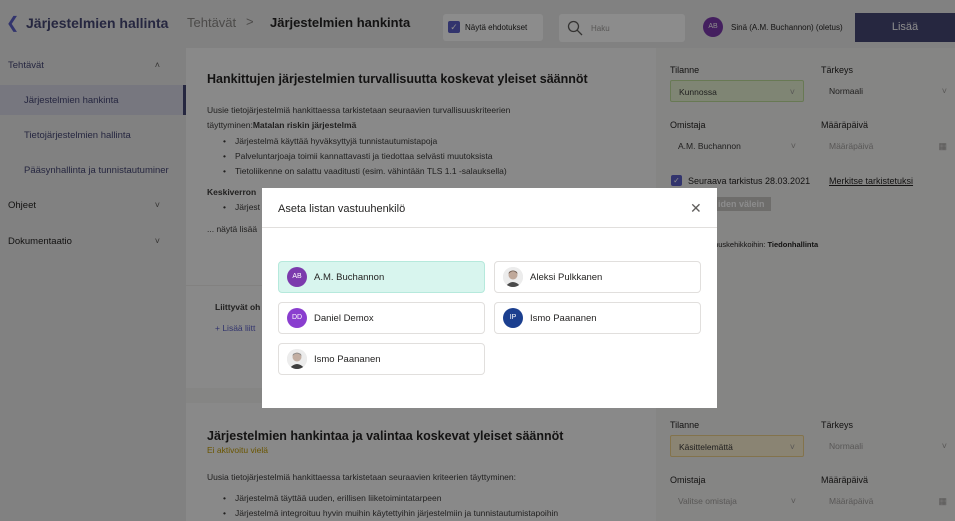  Describe the element at coordinates (696, 208) in the screenshot. I see `close-icon: ✕` at that location.